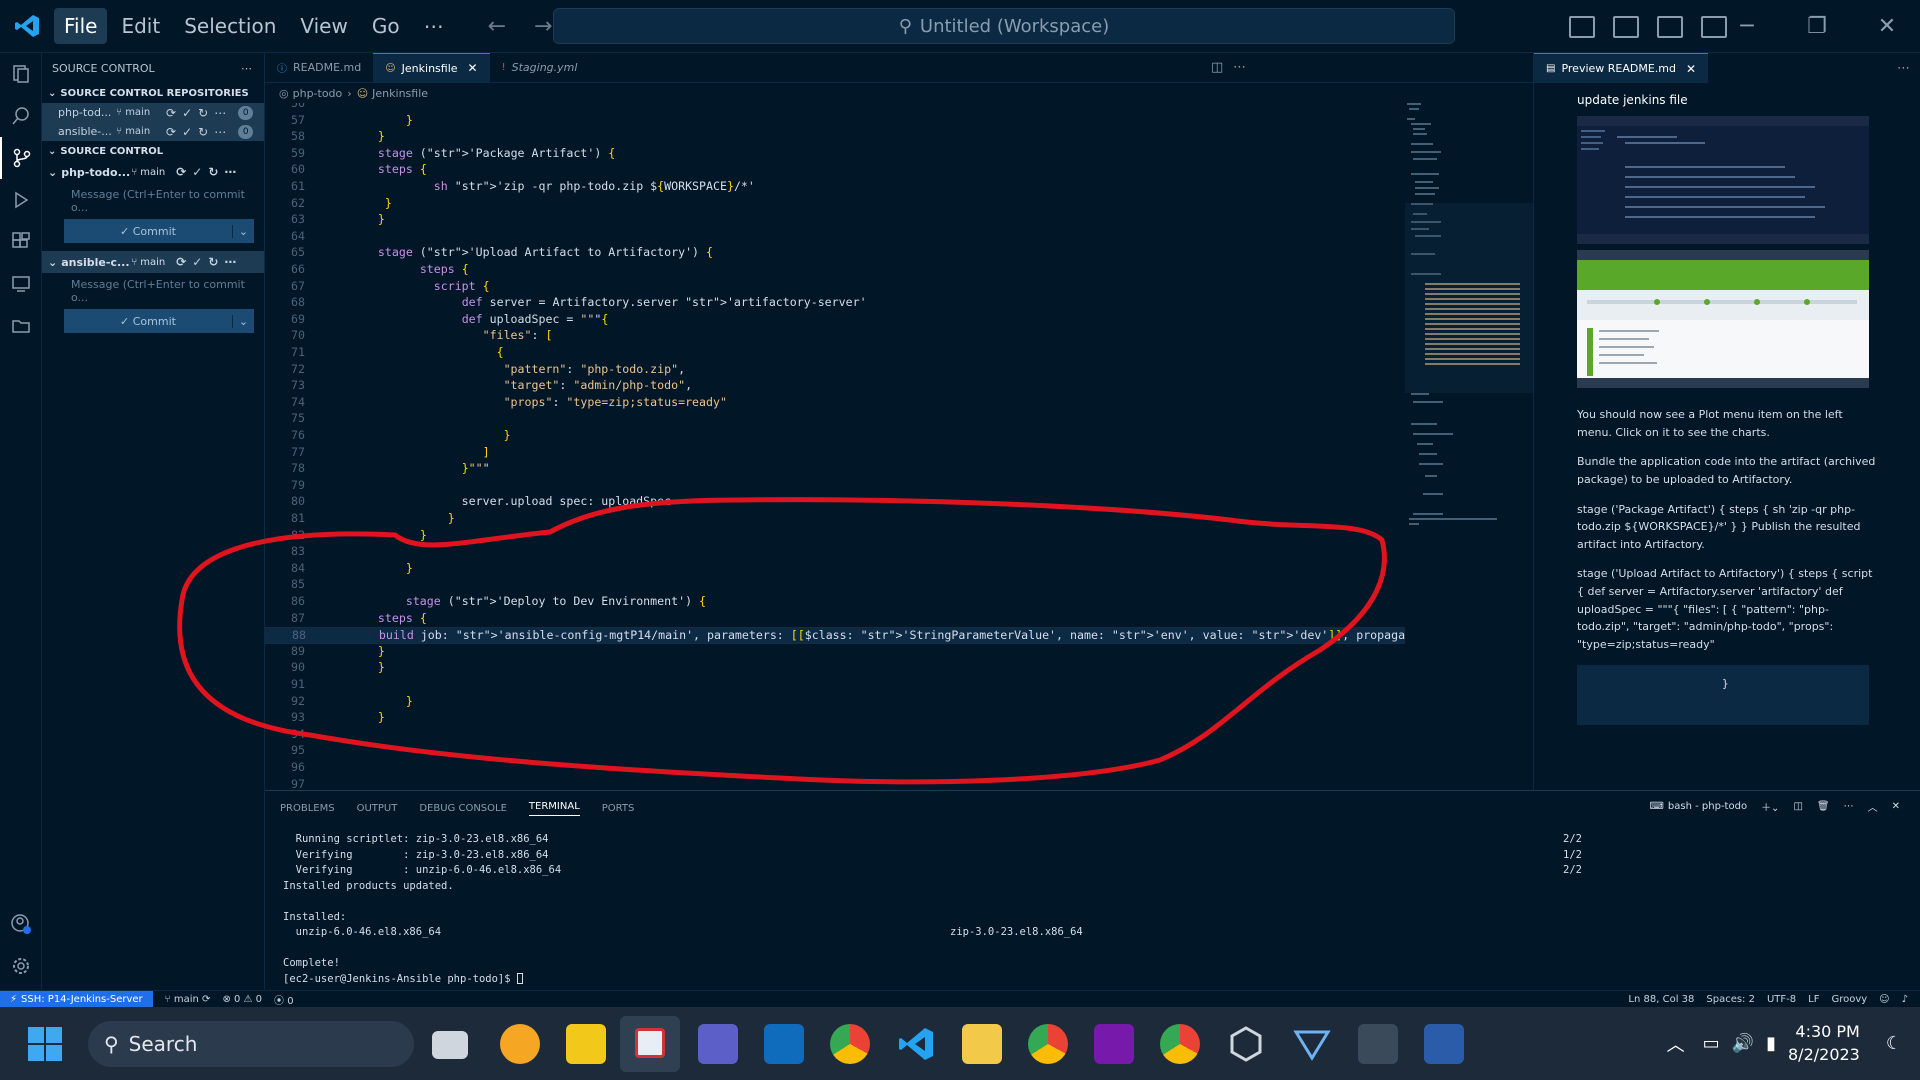 The image size is (1920, 1080). What do you see at coordinates (835, 502) in the screenshot?
I see `code-line: 80 server.upload spec: uploadSpec` at bounding box center [835, 502].